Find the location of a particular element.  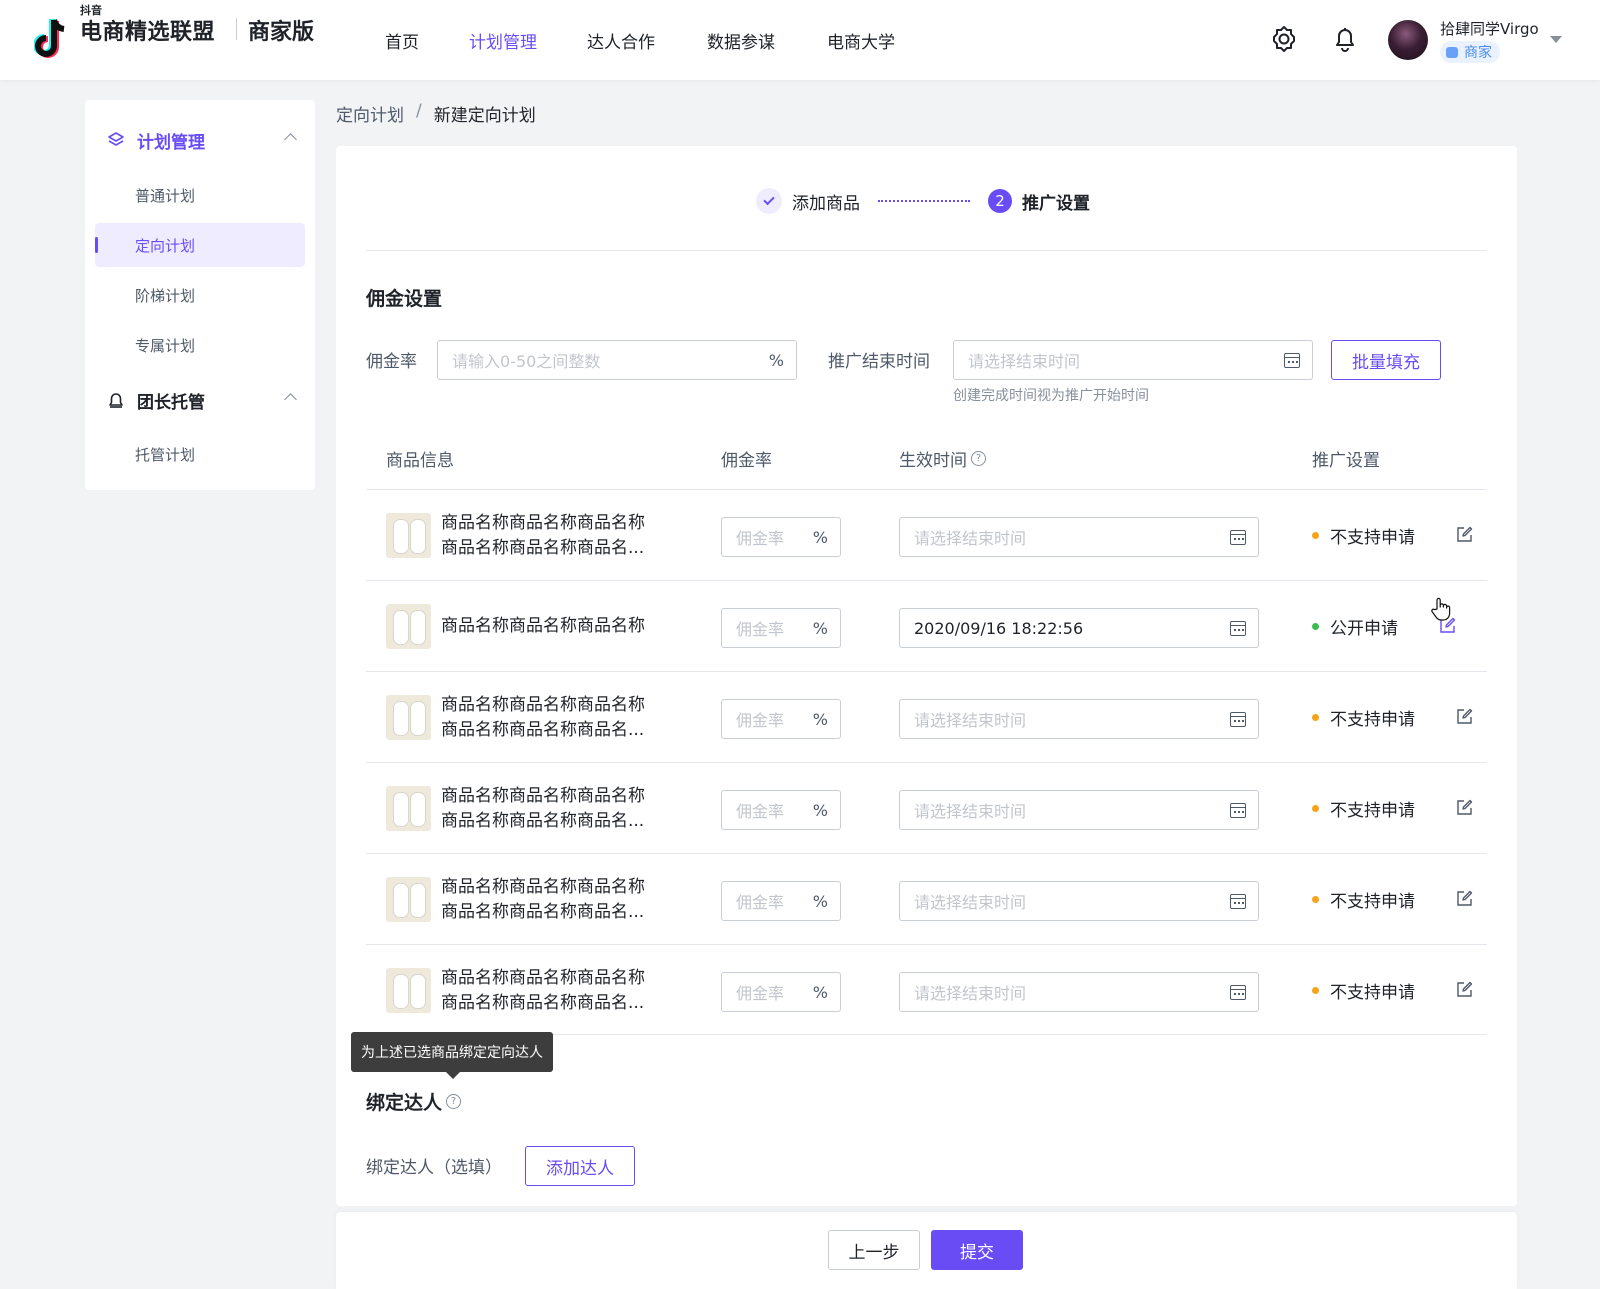

product-name: 商品名称商品名称商品名称 is located at coordinates (543, 626).